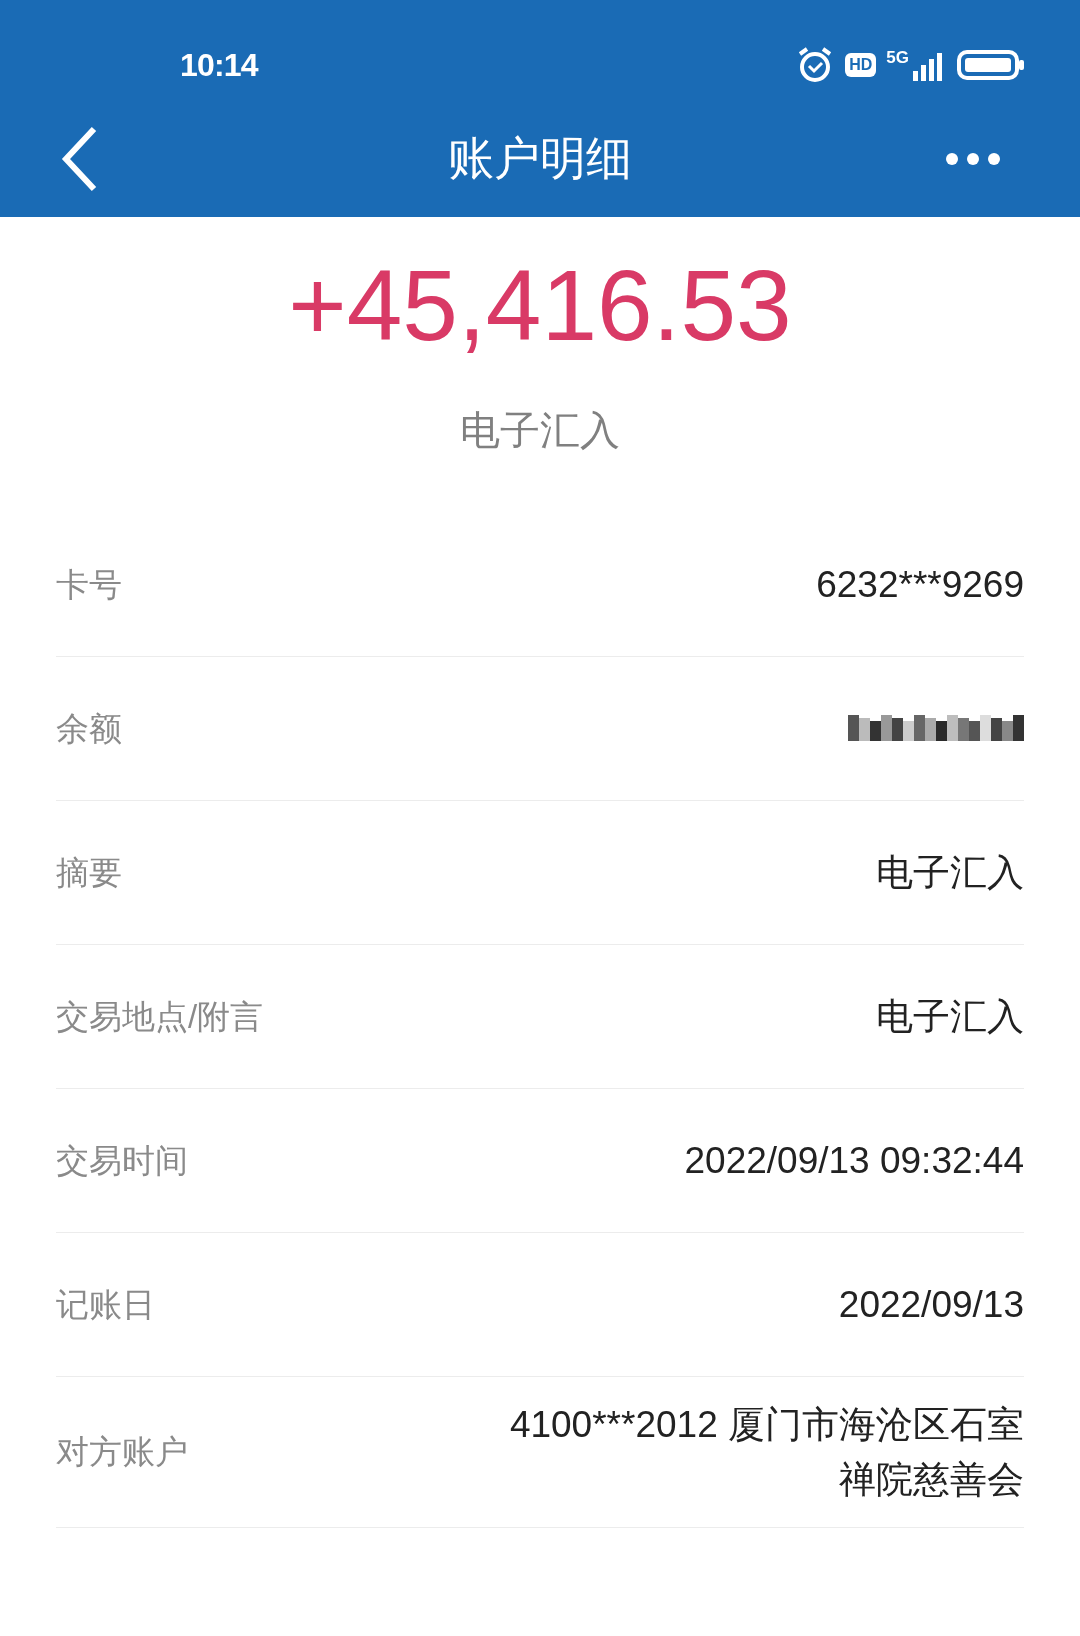  Describe the element at coordinates (122, 1452) in the screenshot. I see `field-label: 对方账户` at that location.